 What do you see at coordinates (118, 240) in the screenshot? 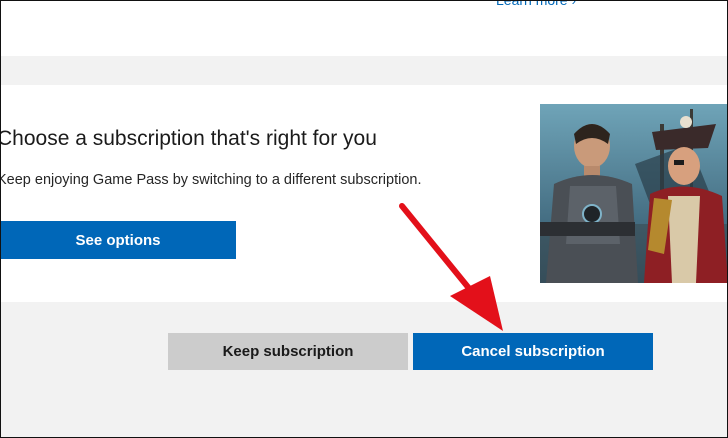
I see `see-options-button: See options` at bounding box center [118, 240].